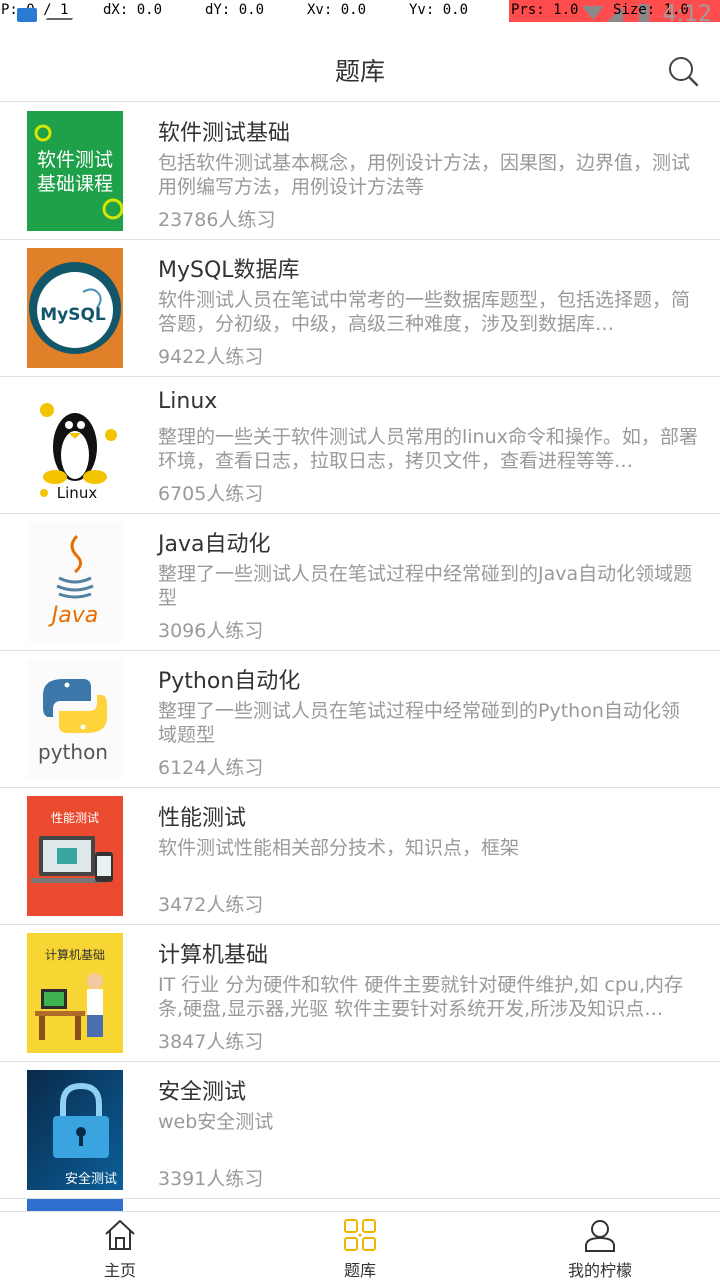  I want to click on svg-text: 计算机基础, so click(75, 954).